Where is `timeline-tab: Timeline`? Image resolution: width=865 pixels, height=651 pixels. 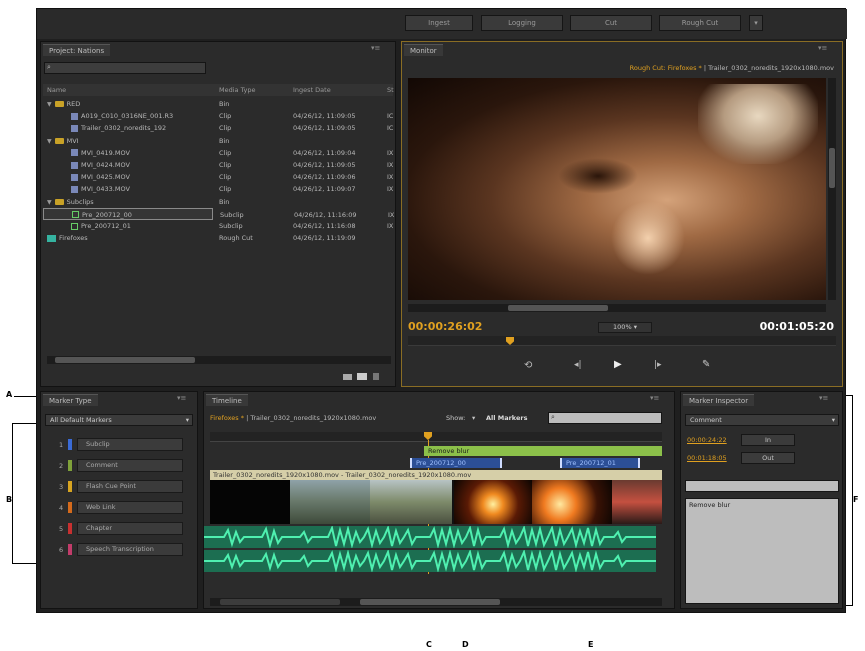 timeline-tab: Timeline is located at coordinates (227, 400).